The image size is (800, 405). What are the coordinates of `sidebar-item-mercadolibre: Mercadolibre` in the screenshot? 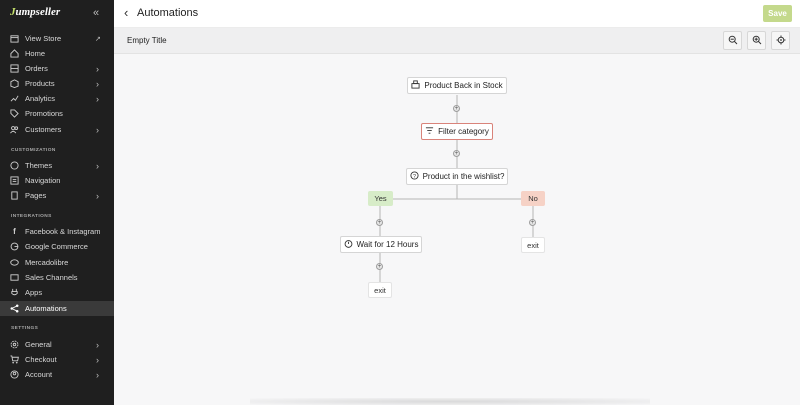 It's located at (57, 262).